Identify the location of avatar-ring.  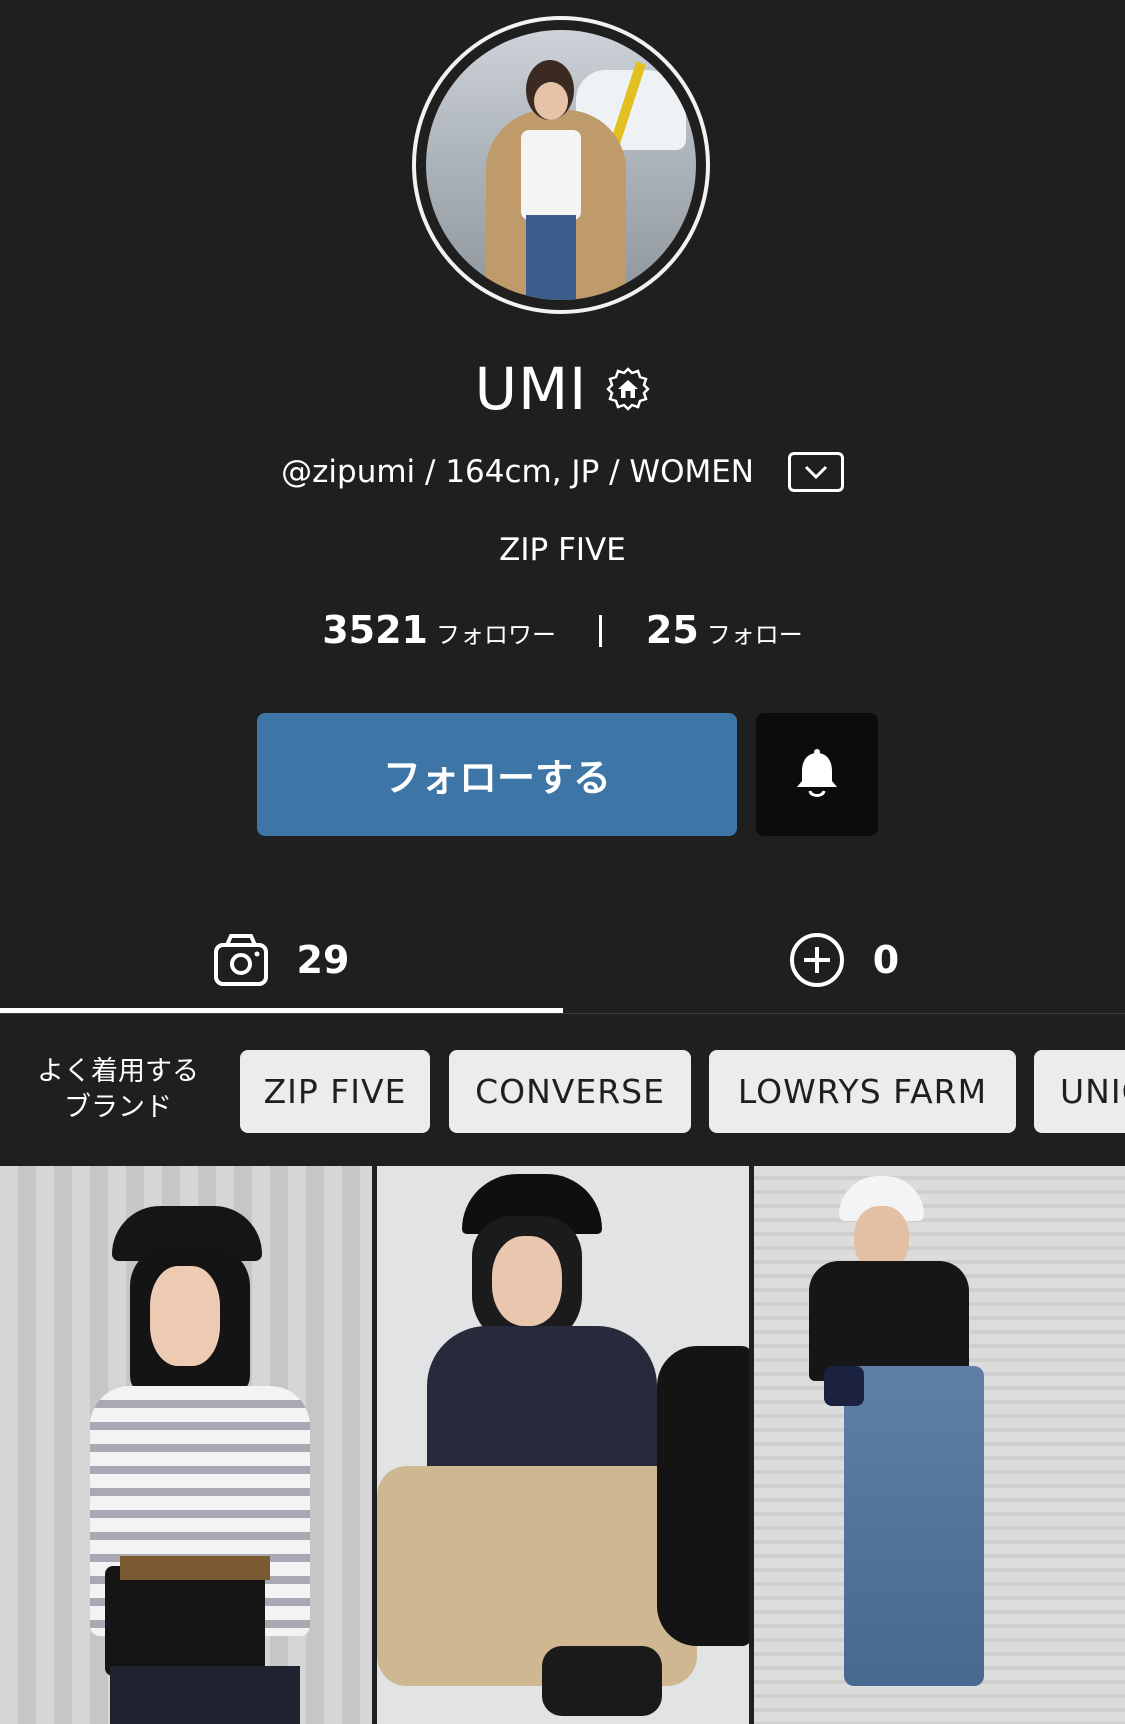
(561, 165).